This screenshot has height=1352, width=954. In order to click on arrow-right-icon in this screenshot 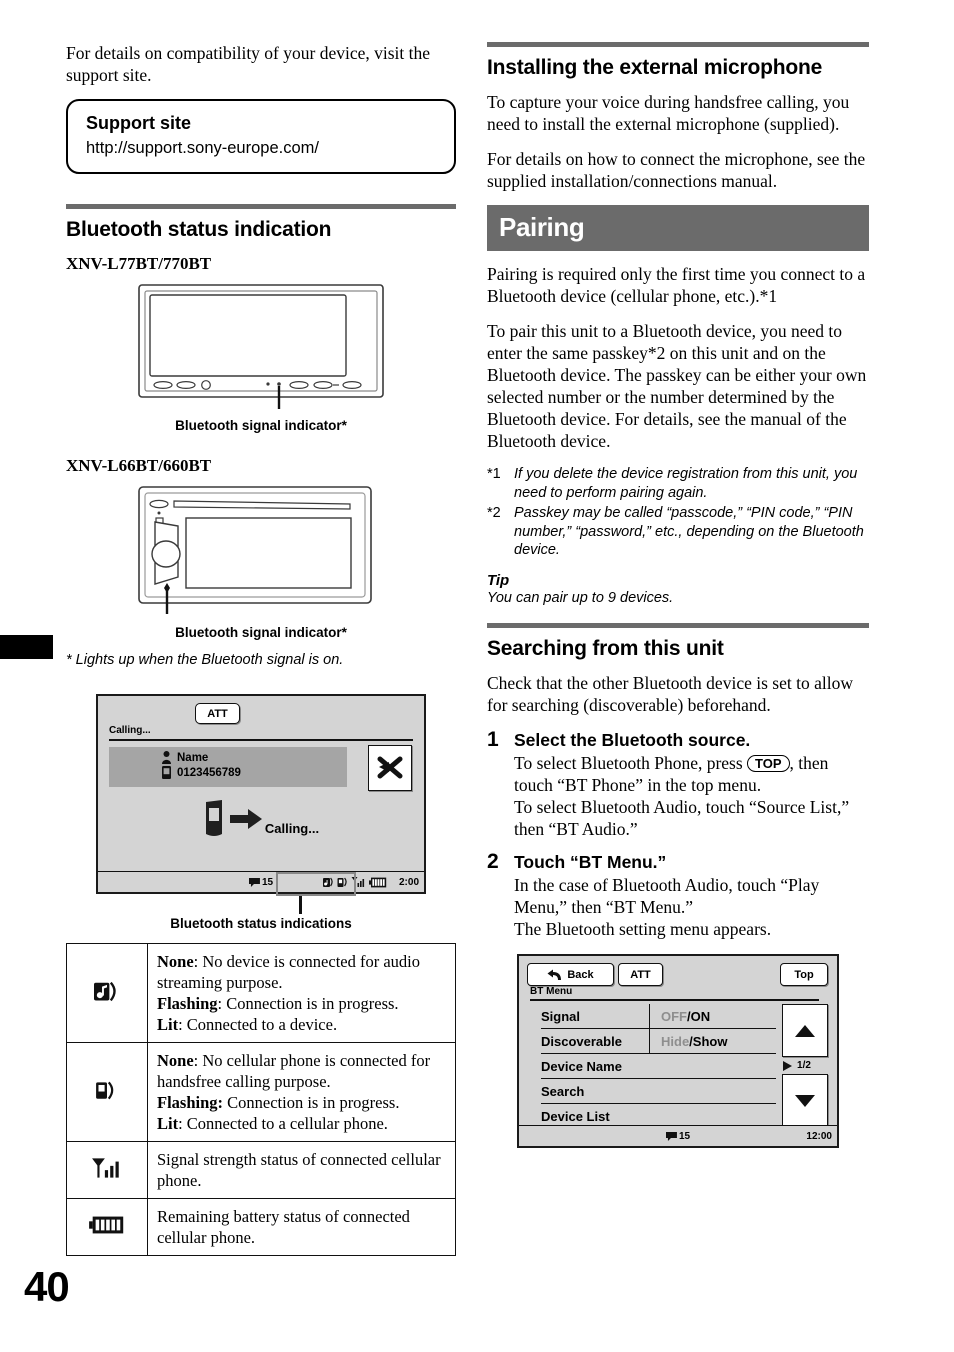, I will do `click(245, 819)`.